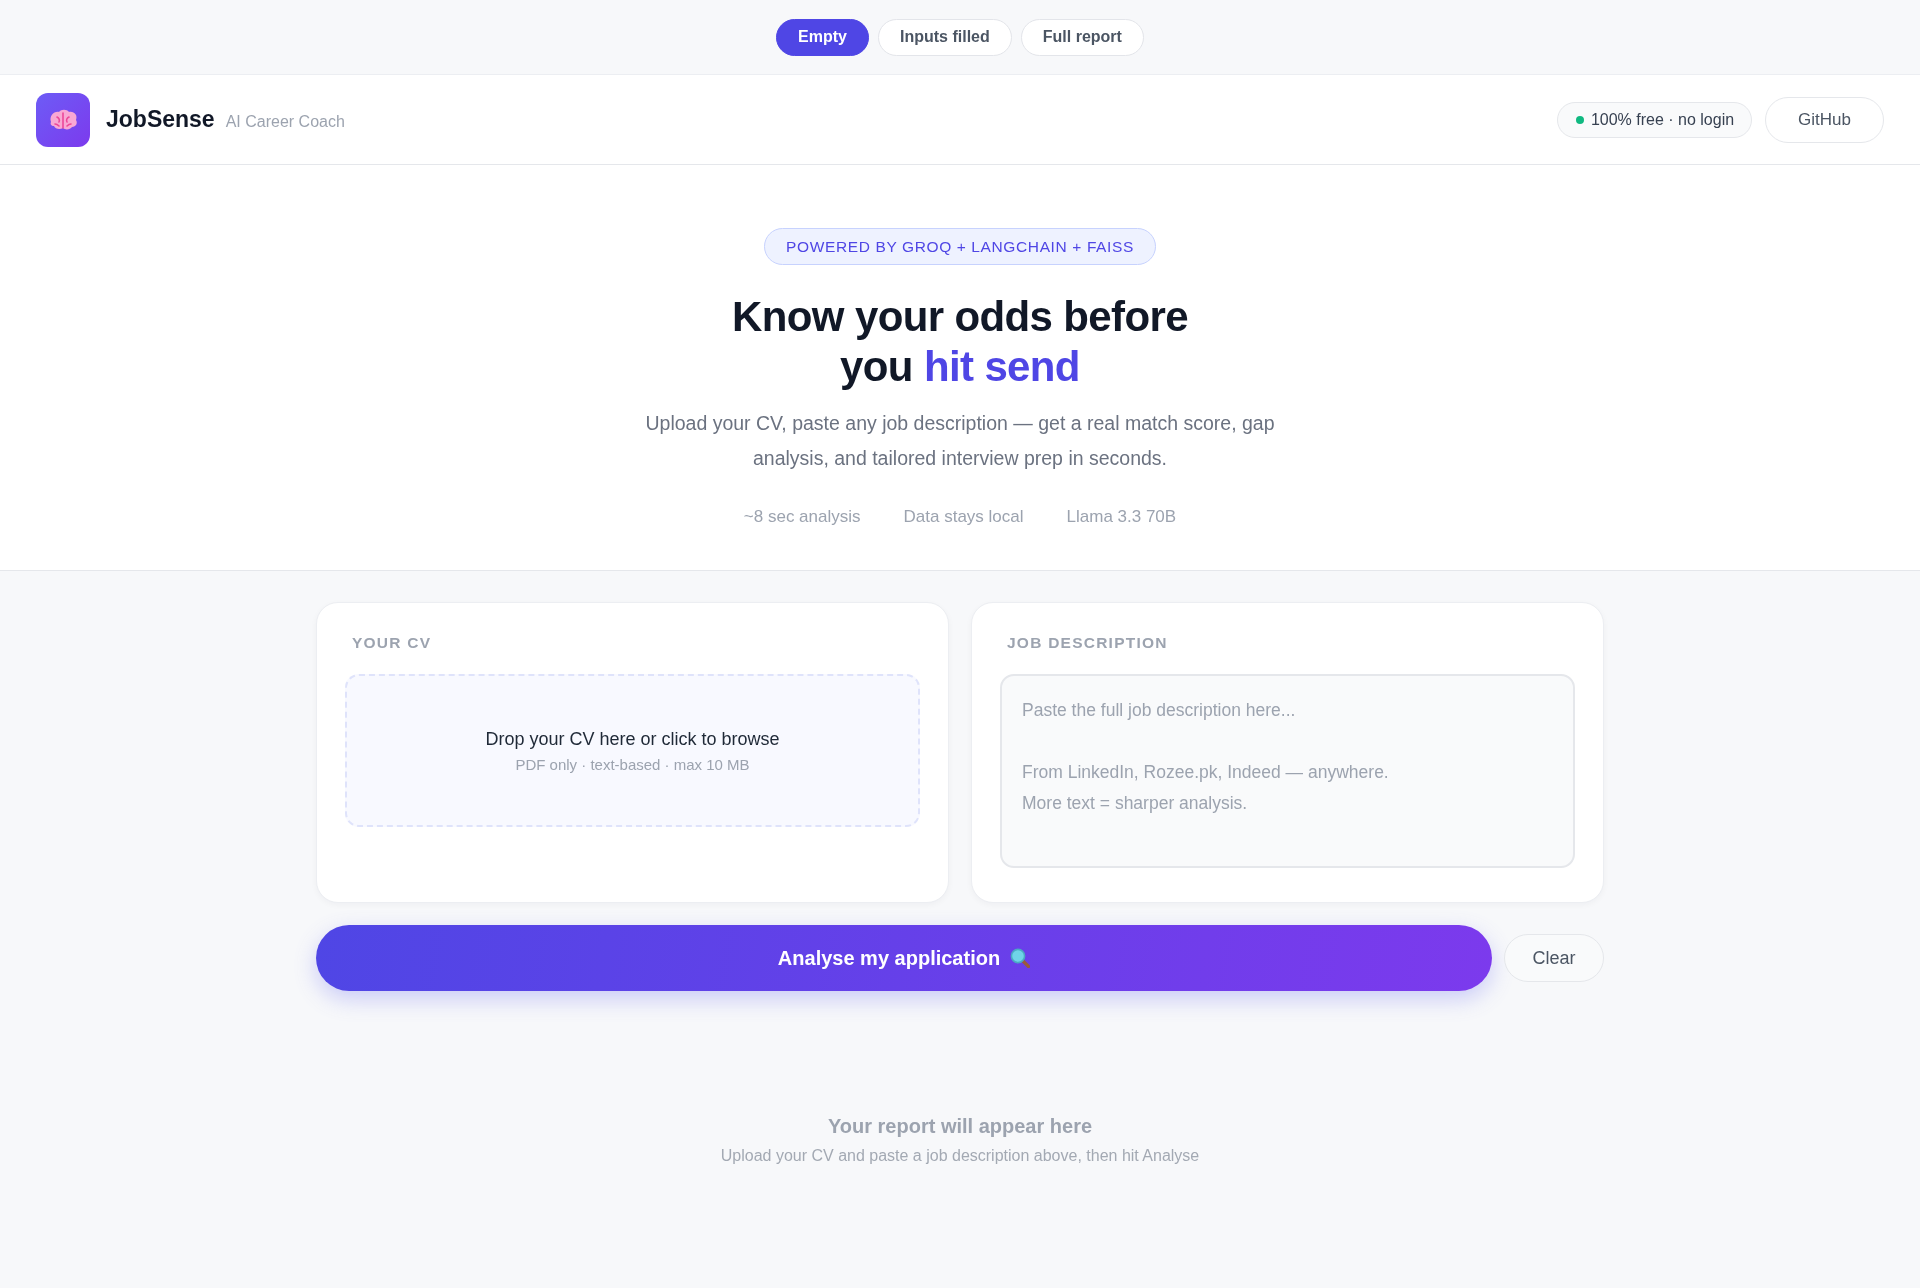 The width and height of the screenshot is (1920, 1288). I want to click on demo-tab: Full report, so click(1082, 37).